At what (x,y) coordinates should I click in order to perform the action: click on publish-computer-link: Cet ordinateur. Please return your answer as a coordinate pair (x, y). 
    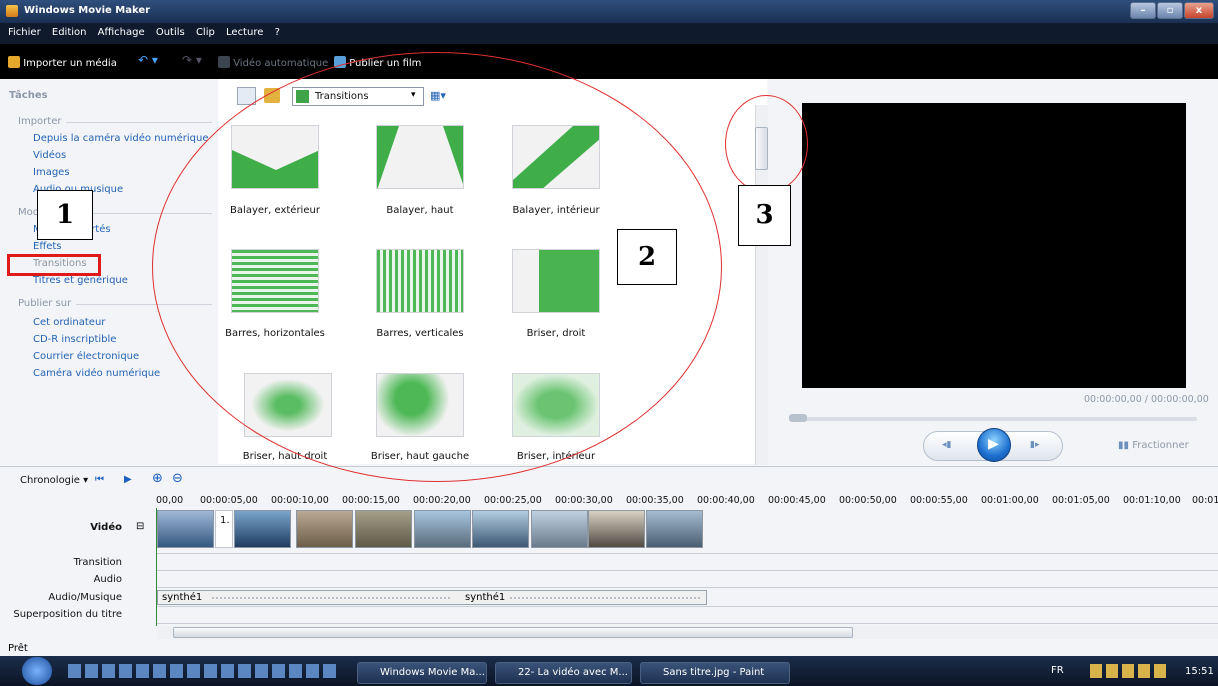
    Looking at the image, I should click on (69, 322).